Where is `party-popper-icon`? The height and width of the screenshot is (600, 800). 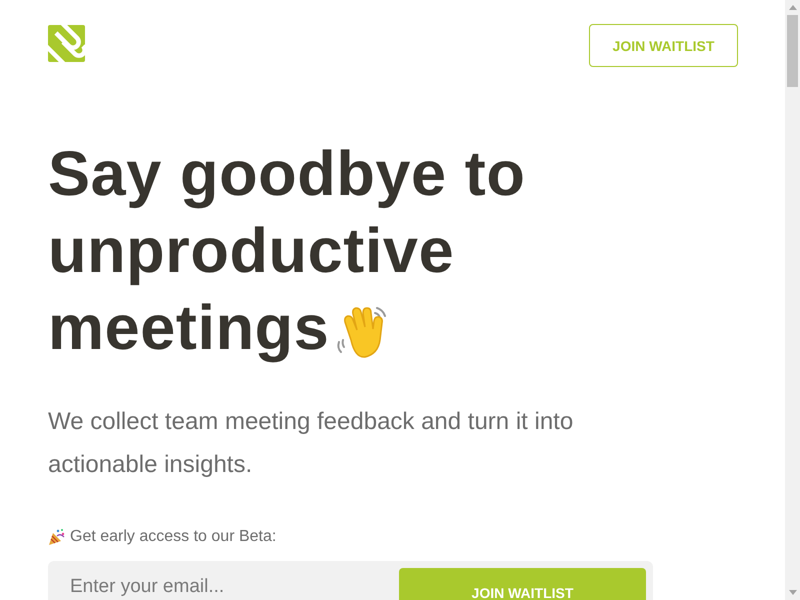
party-popper-icon is located at coordinates (57, 537).